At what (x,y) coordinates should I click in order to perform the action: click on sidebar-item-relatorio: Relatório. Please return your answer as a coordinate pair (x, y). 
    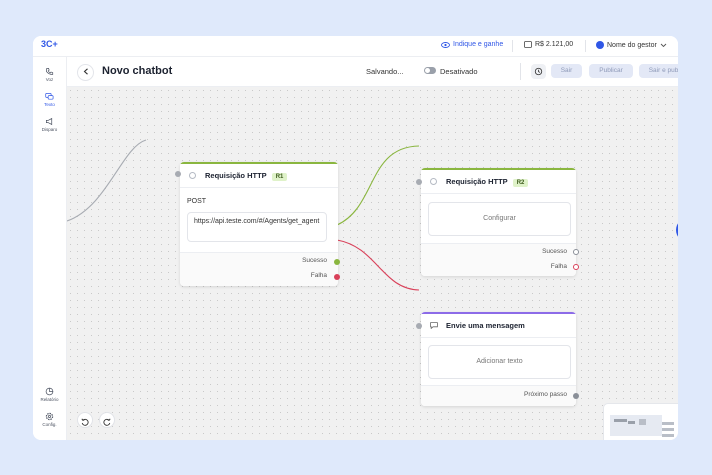
    Looking at the image, I should click on (49, 394).